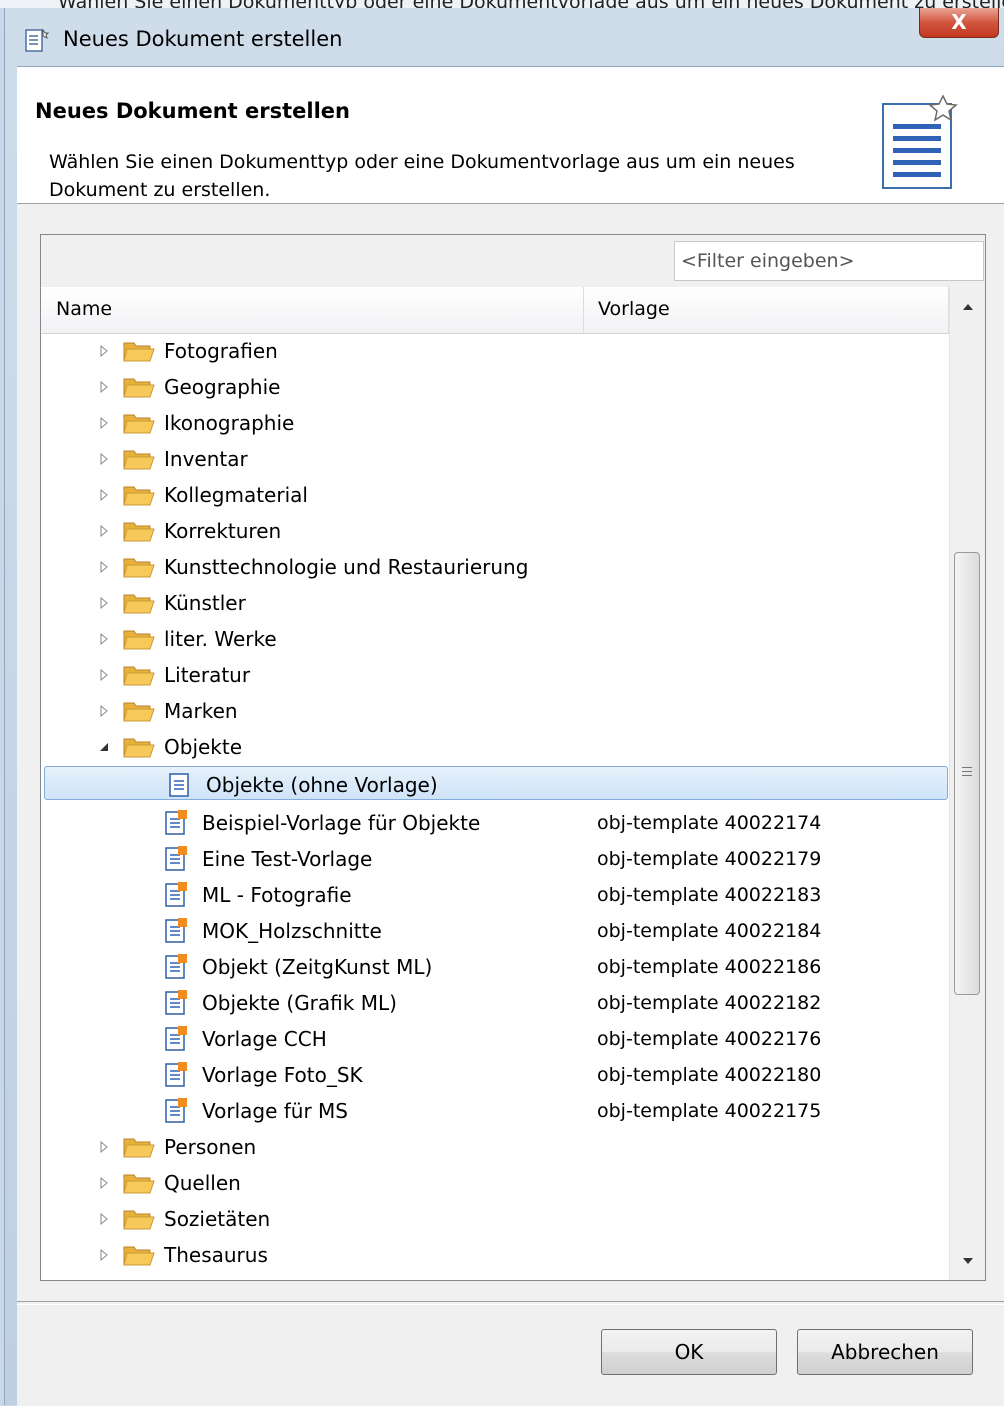 The width and height of the screenshot is (1004, 1406). What do you see at coordinates (495, 603) in the screenshot?
I see `tree-folder-row: Künstler` at bounding box center [495, 603].